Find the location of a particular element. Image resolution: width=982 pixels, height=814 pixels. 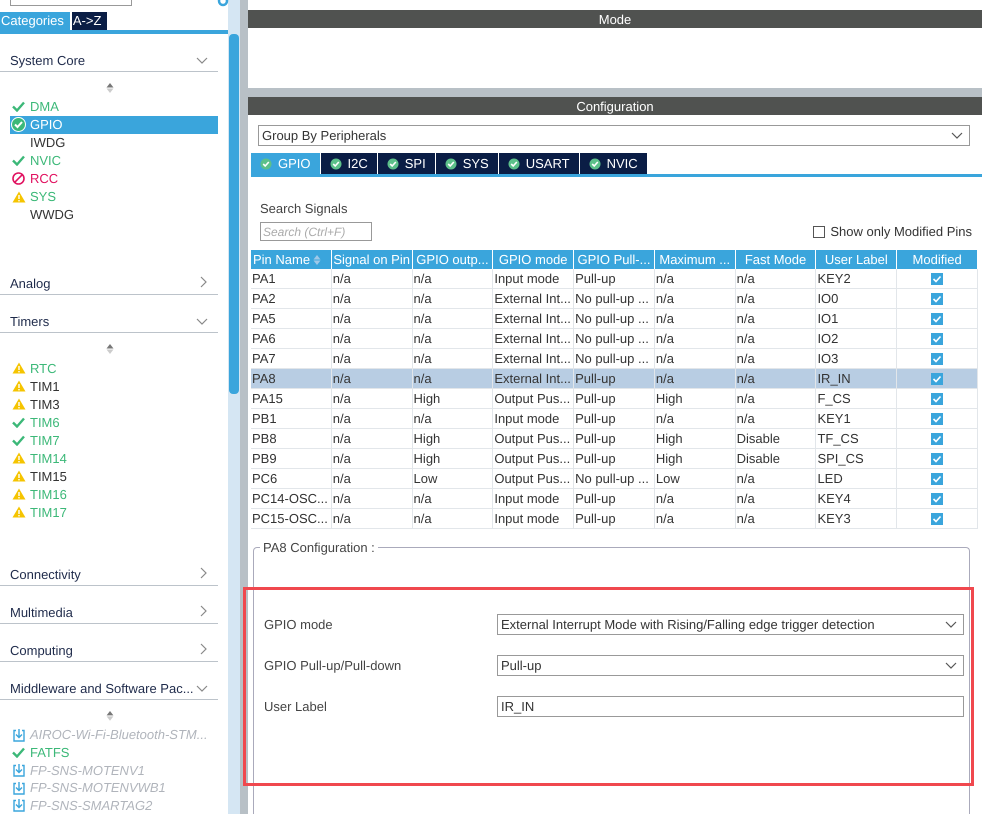

peripheral-item: WWDG is located at coordinates (114, 215).